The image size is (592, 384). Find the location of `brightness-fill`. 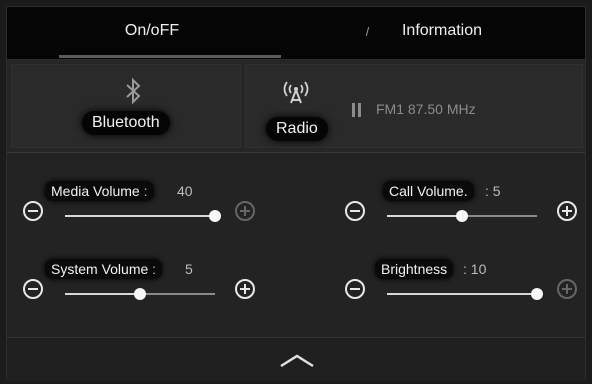

brightness-fill is located at coordinates (462, 294).